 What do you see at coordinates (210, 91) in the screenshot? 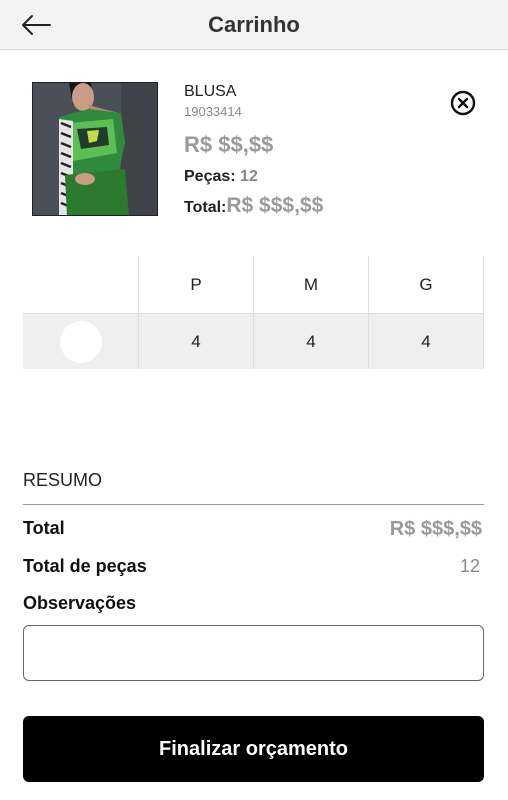
I see `product-name: BLUSA` at bounding box center [210, 91].